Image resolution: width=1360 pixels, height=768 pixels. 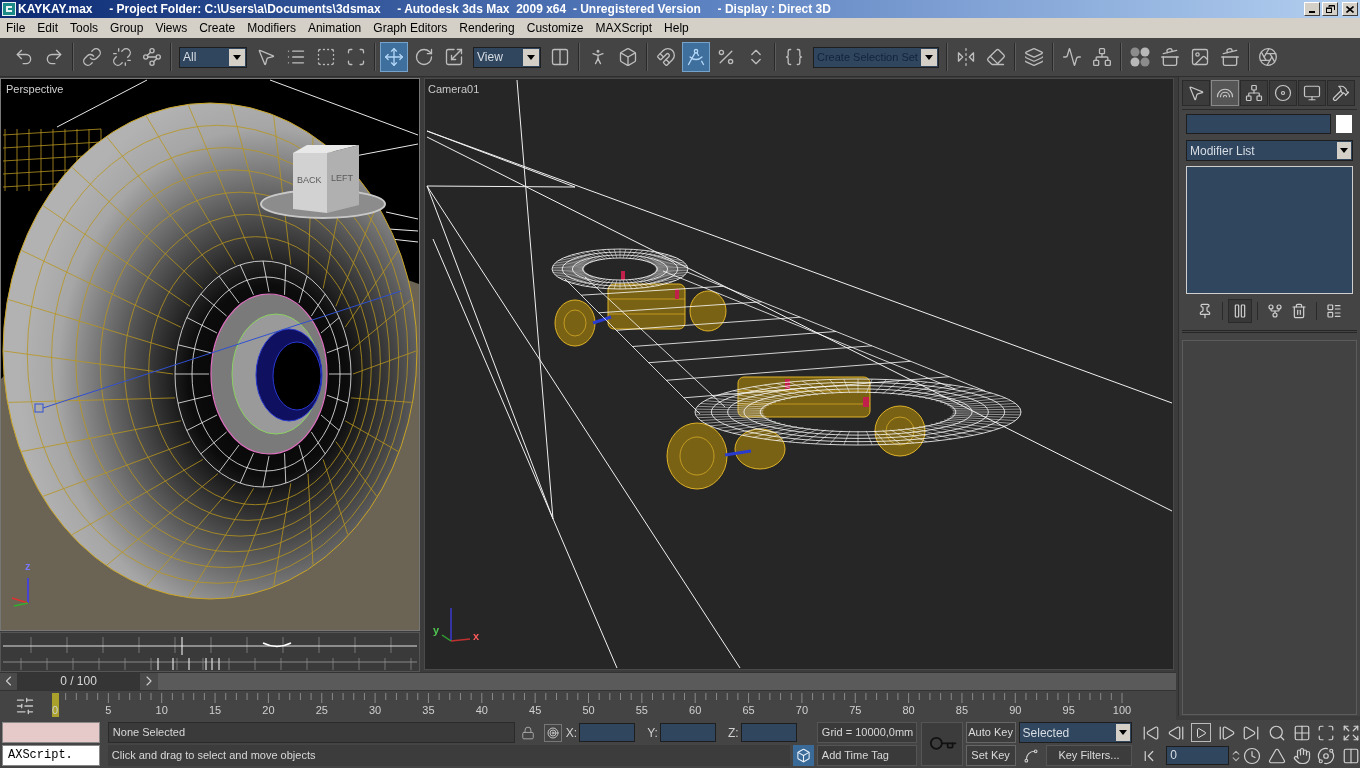 What do you see at coordinates (1251, 732) in the screenshot?
I see `skip-forward-icon` at bounding box center [1251, 732].